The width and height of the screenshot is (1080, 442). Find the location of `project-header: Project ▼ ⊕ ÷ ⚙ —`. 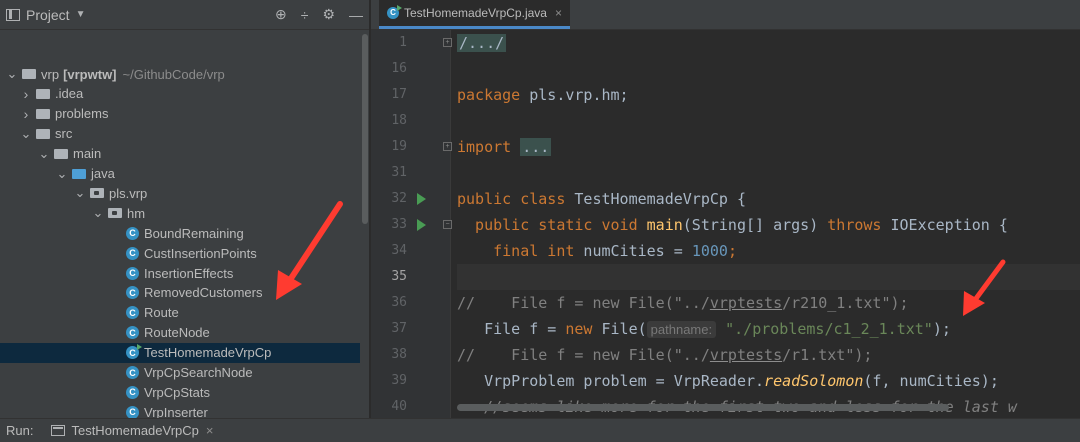

project-header: Project ▼ ⊕ ÷ ⚙ — is located at coordinates (184, 15).